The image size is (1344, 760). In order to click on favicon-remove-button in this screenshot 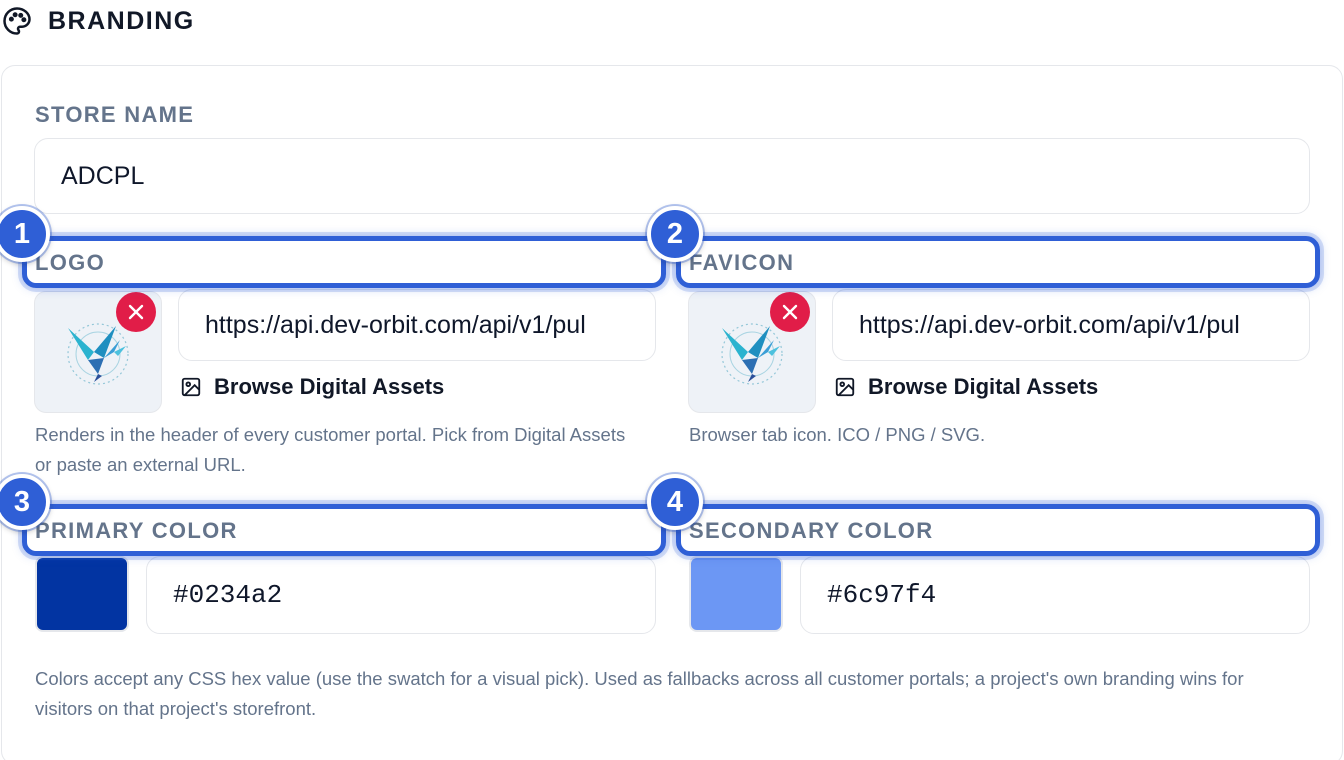, I will do `click(790, 312)`.